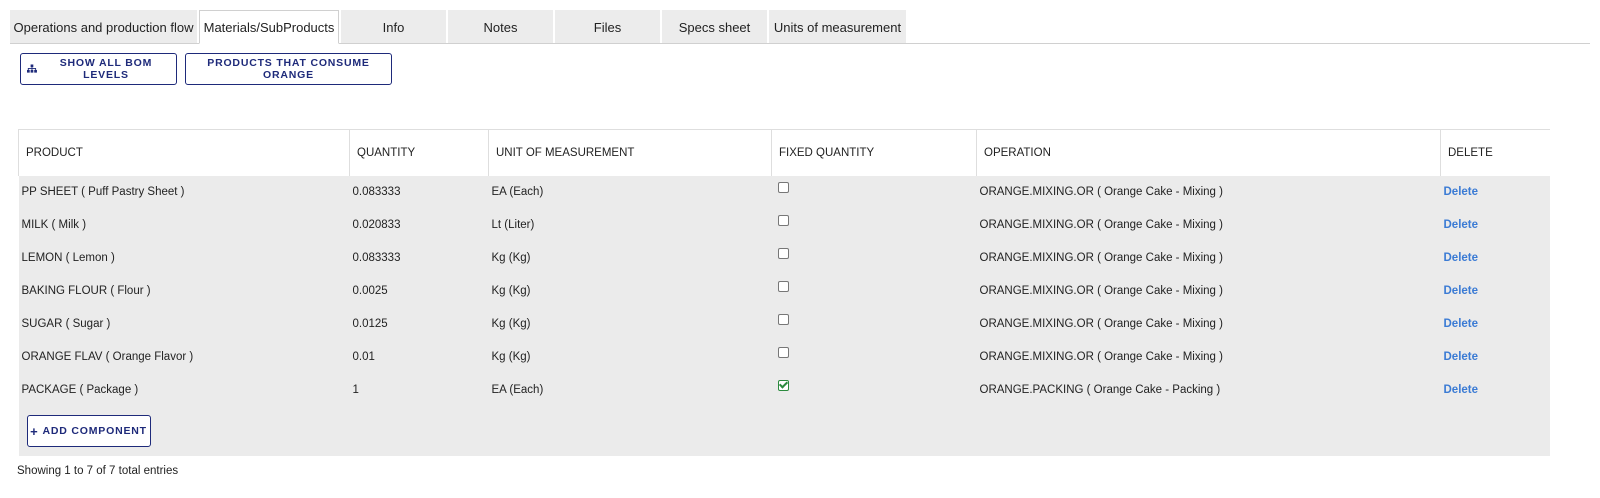 The image size is (1600, 498). I want to click on products-that-consume-button: PRODUCTS THAT CONSUME ORANGE, so click(288, 69).